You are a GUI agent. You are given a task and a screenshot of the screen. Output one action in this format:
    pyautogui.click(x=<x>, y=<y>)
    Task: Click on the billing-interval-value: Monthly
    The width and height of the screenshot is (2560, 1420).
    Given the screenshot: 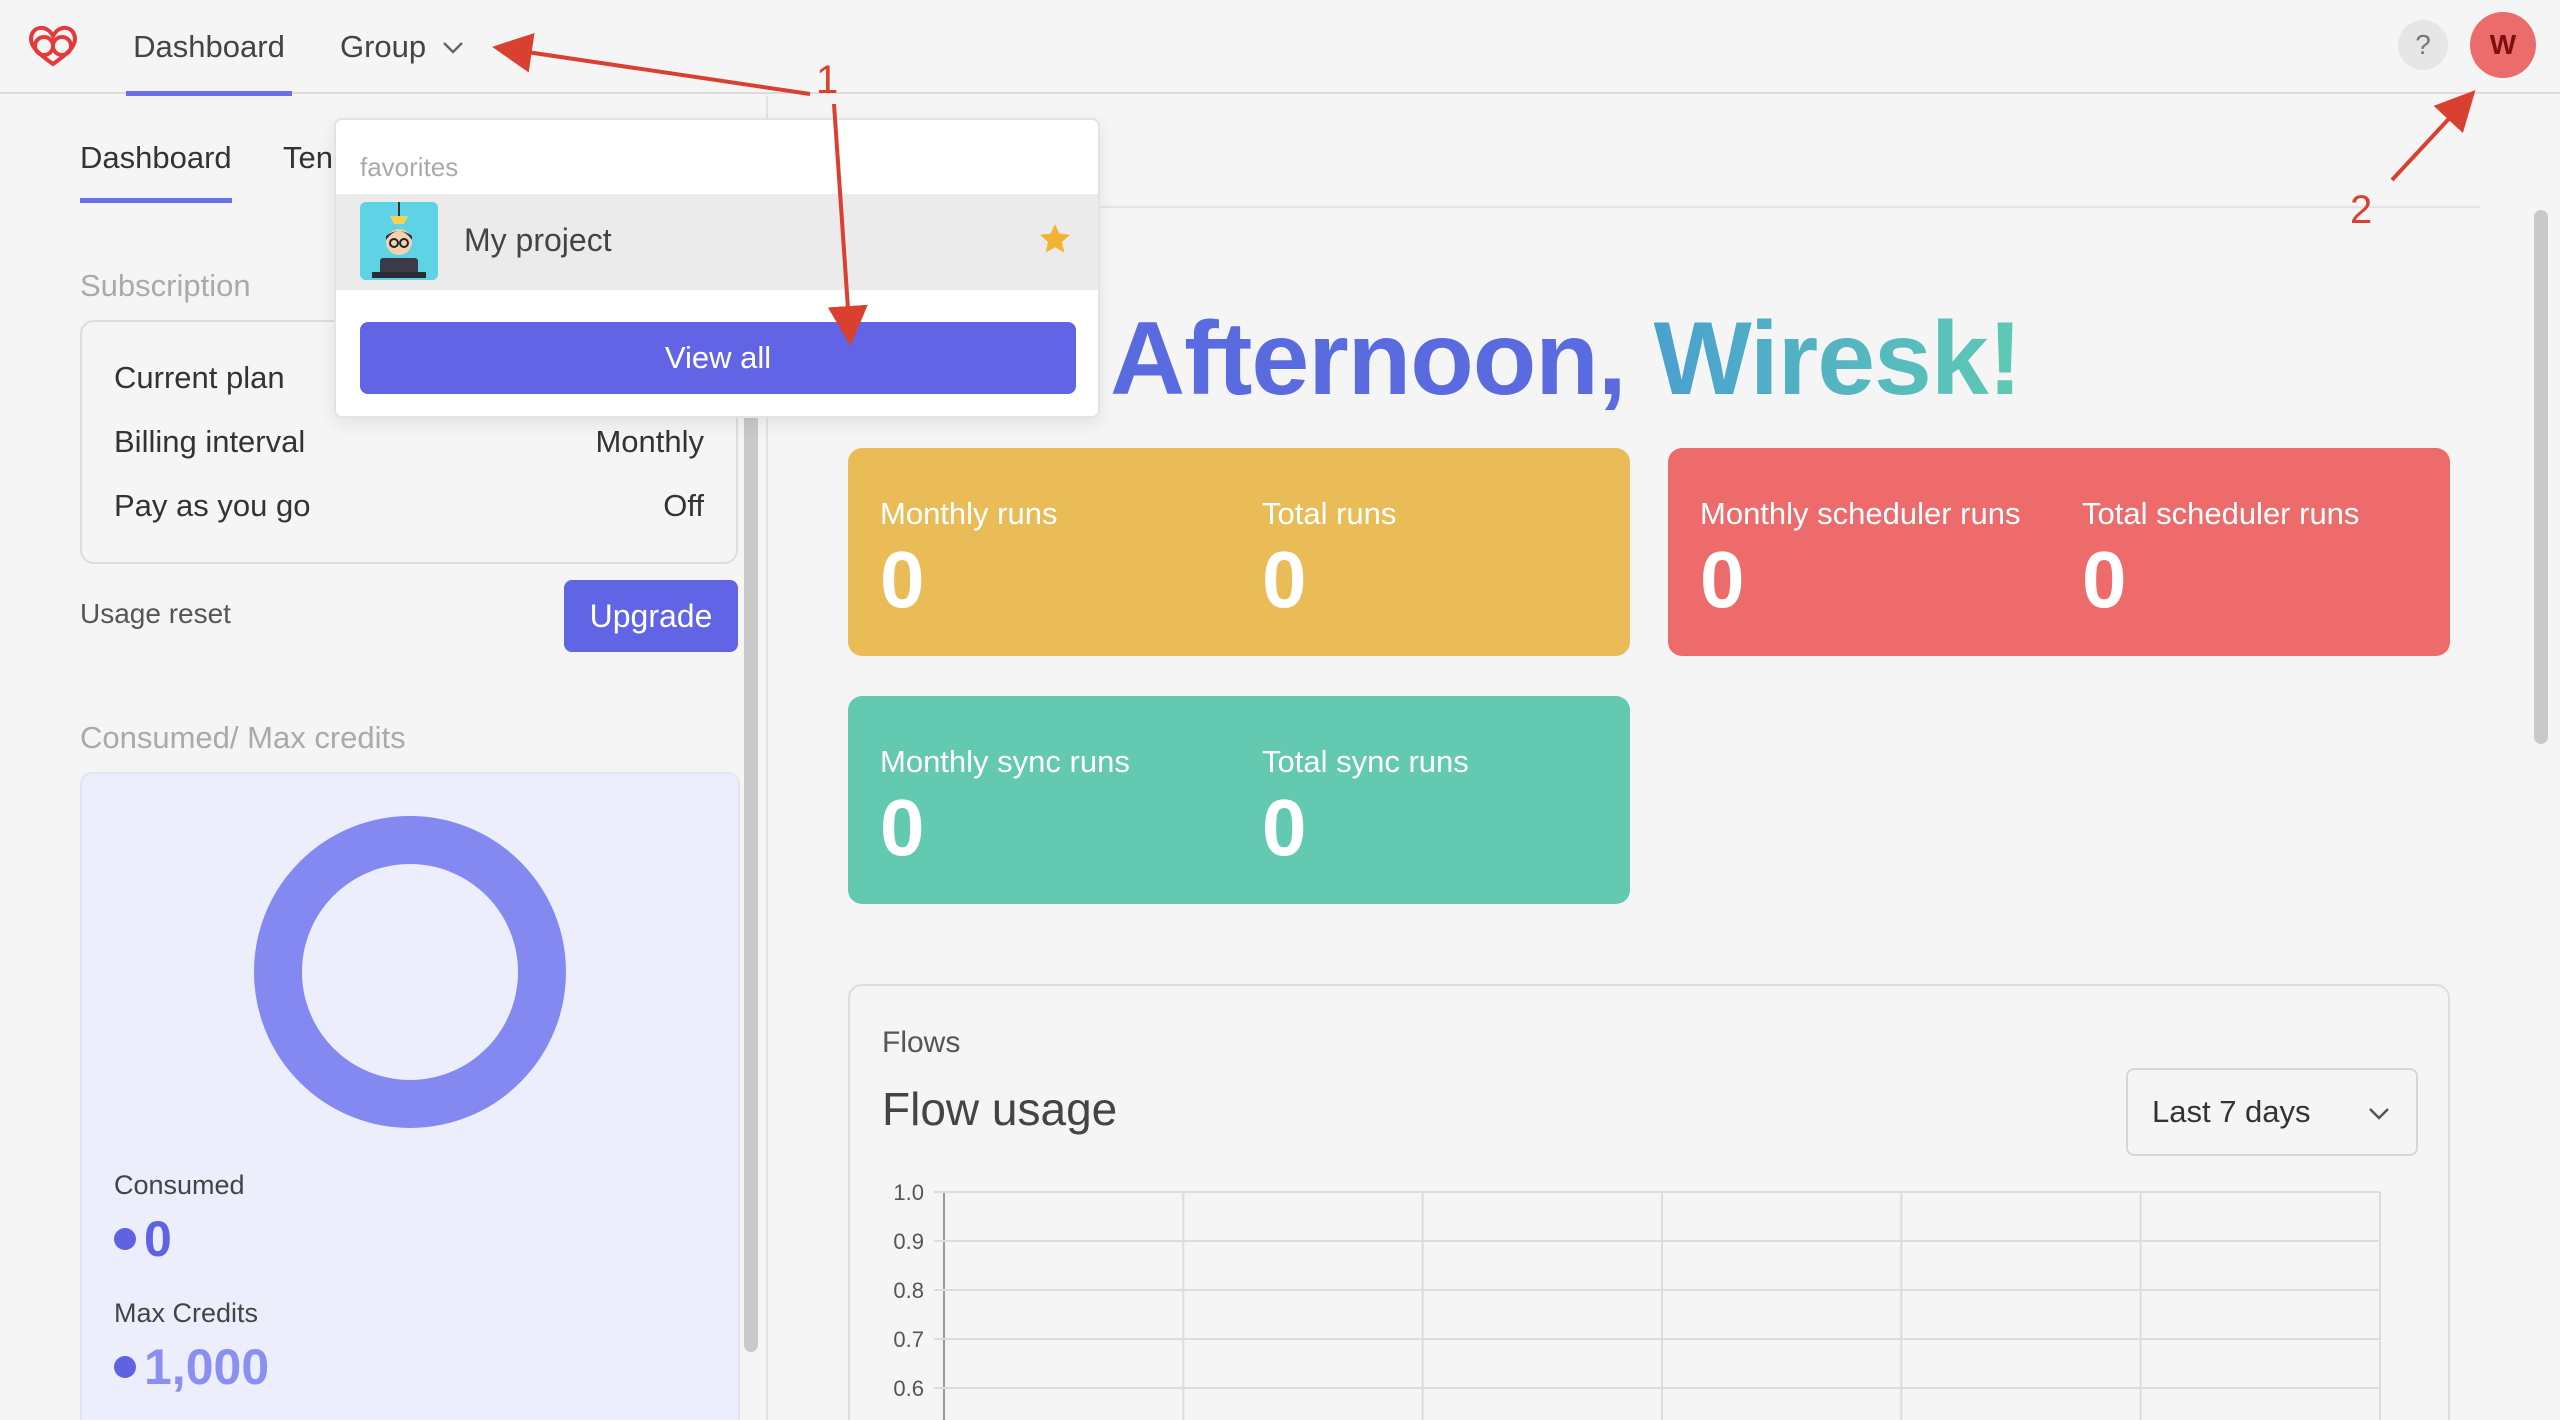 What is the action you would take?
    pyautogui.click(x=649, y=441)
    